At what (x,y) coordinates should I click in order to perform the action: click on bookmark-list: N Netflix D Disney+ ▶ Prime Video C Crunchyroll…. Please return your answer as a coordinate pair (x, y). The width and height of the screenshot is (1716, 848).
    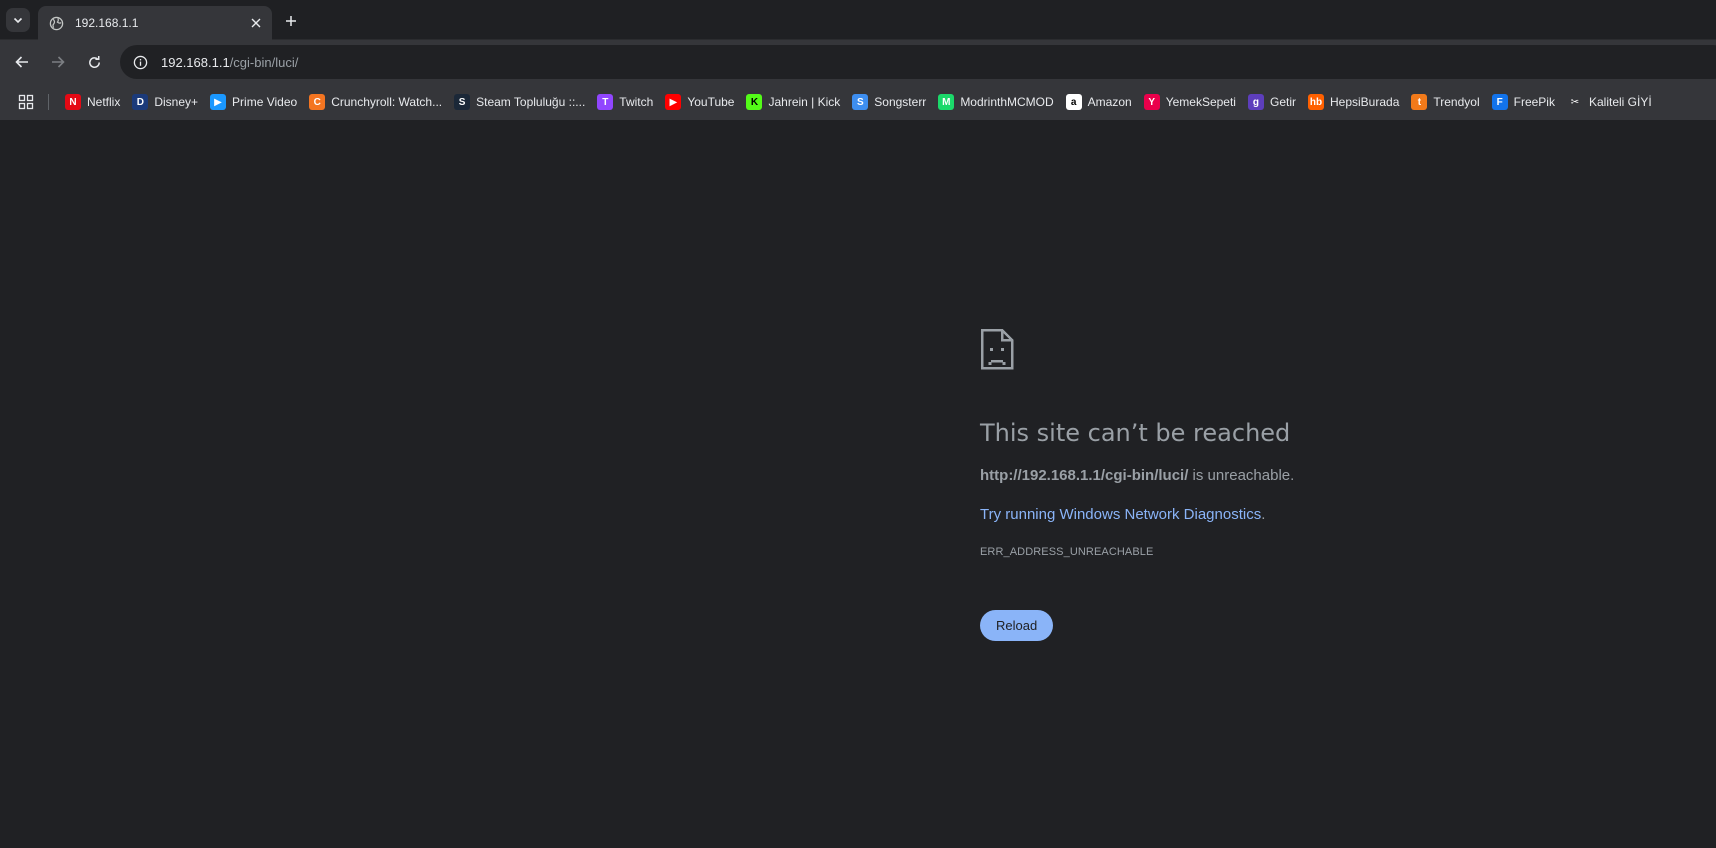
    Looking at the image, I should click on (858, 102).